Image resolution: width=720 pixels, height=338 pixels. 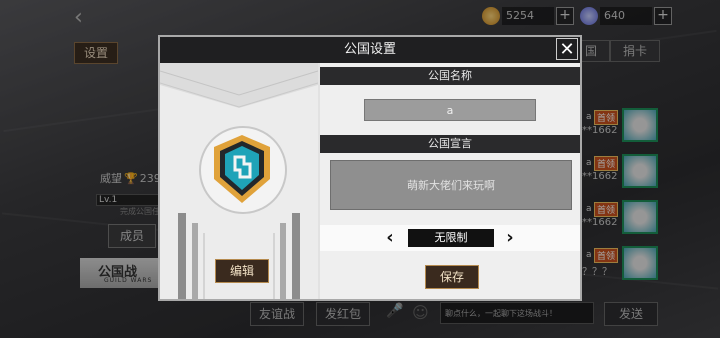 I want to click on next-option-icon: ›, so click(x=510, y=238).